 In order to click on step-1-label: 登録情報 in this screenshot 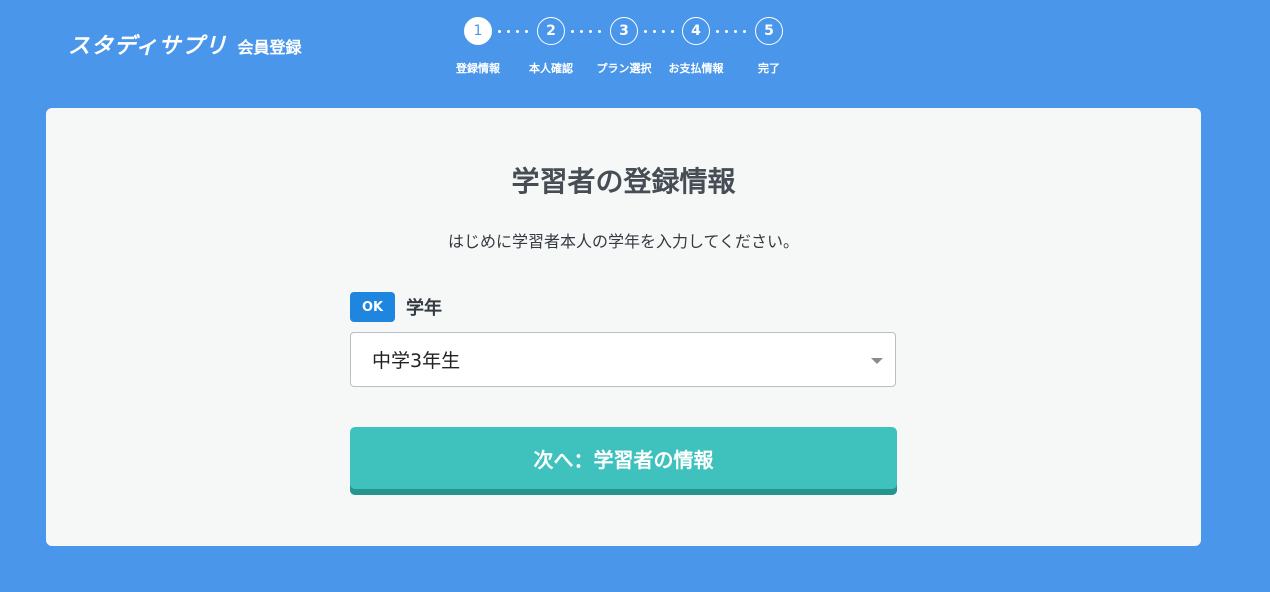, I will do `click(478, 68)`.